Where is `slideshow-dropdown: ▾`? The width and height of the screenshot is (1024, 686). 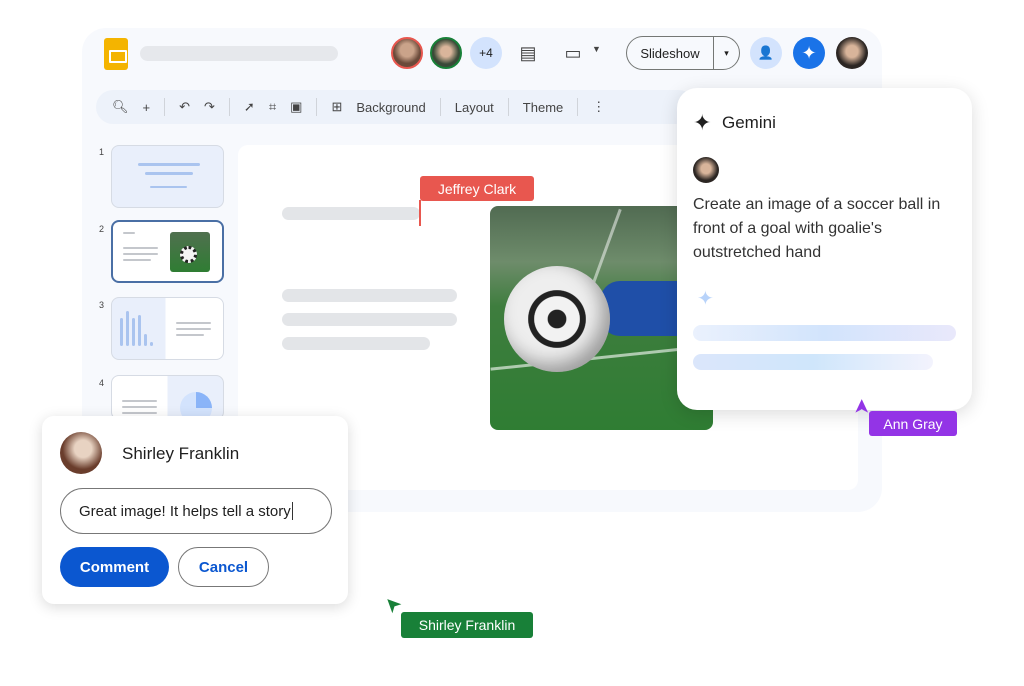
slideshow-dropdown: ▾ is located at coordinates (726, 53).